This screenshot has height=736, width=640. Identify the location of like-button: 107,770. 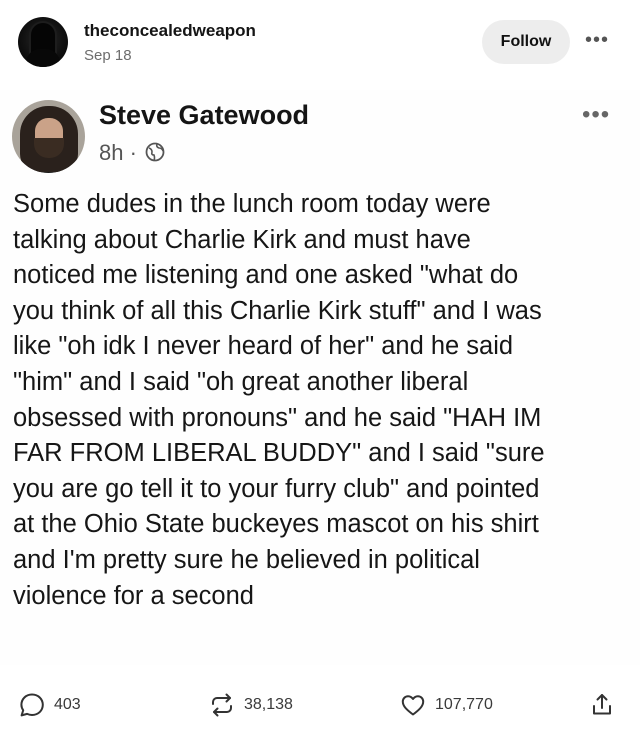
(446, 705).